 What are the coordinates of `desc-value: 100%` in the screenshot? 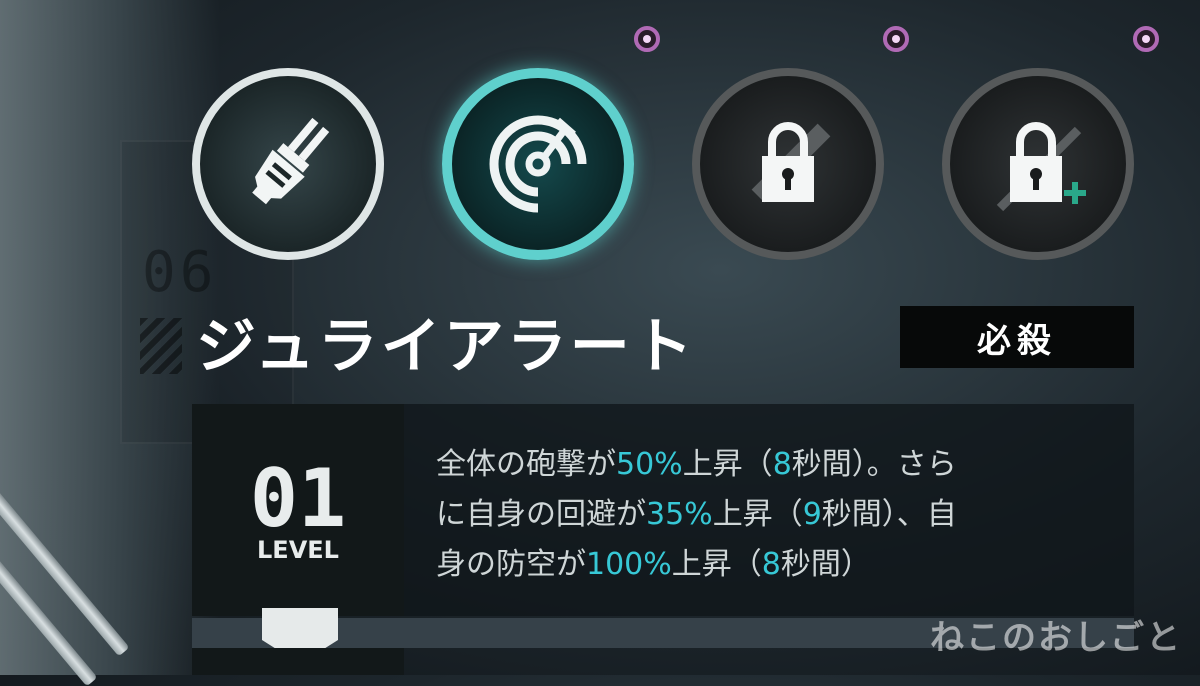 It's located at (629, 564).